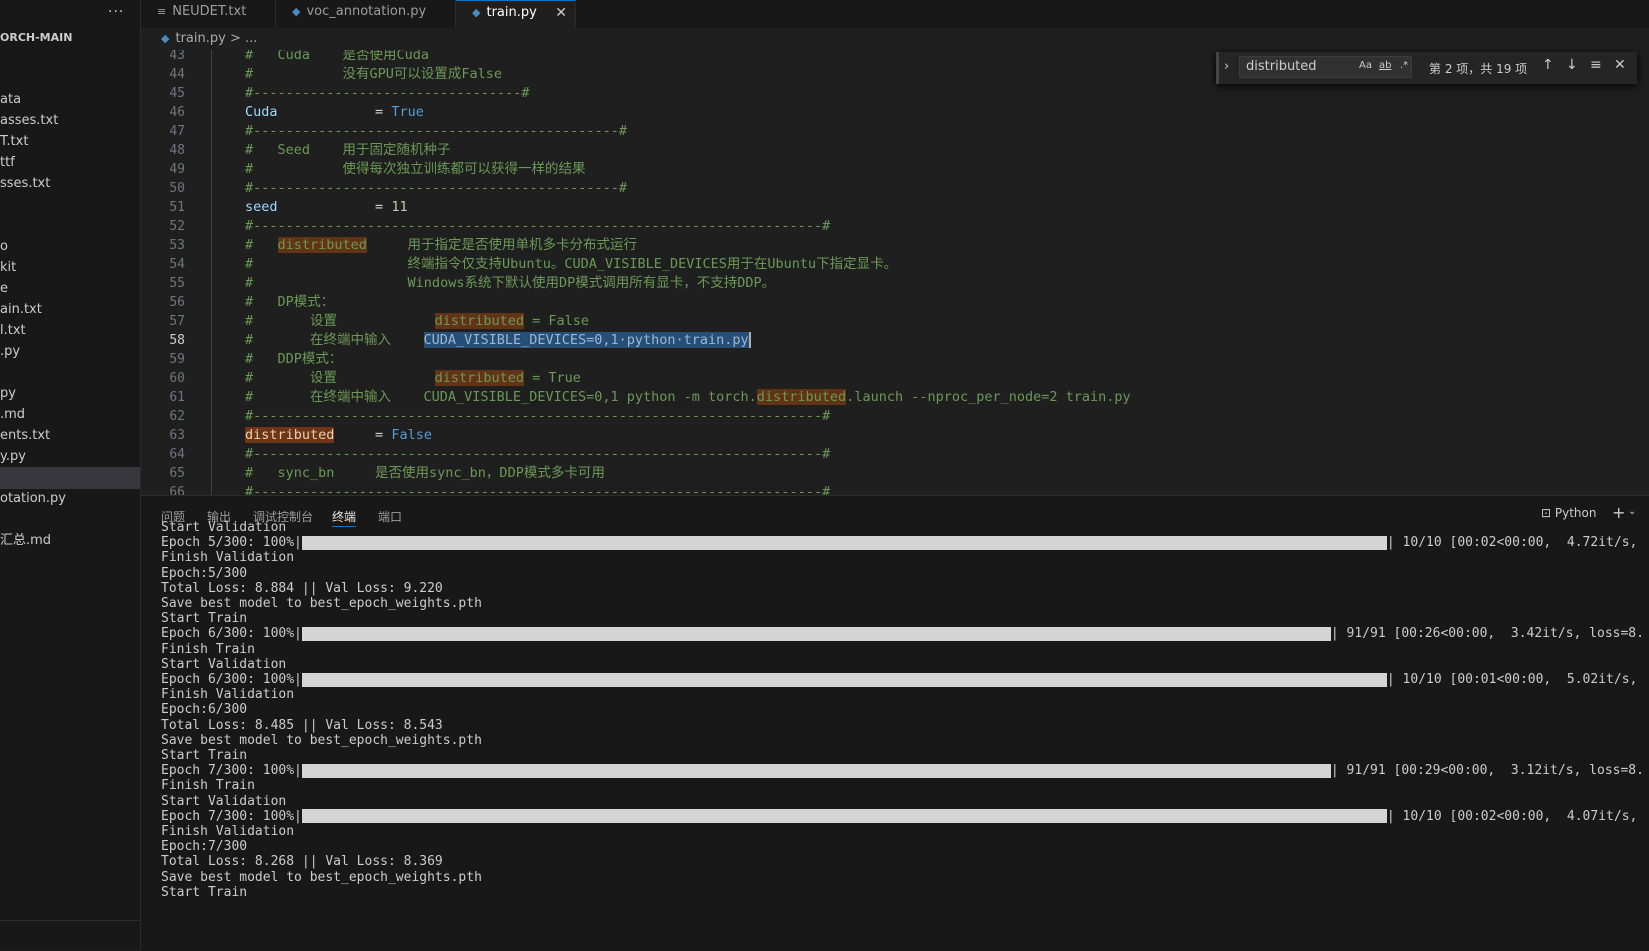 The height and width of the screenshot is (951, 1649). I want to click on text-file-icon: ≡, so click(162, 11).